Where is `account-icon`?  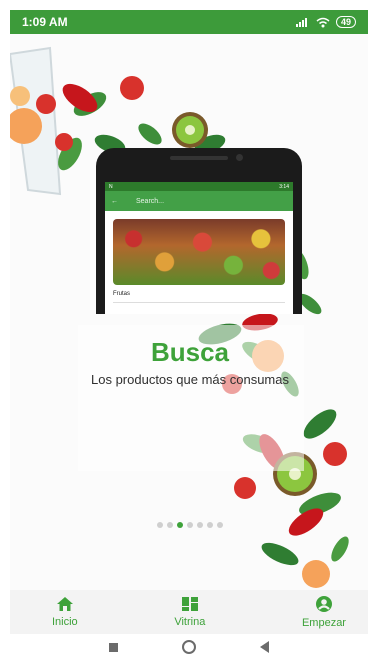
account-icon is located at coordinates (323, 604).